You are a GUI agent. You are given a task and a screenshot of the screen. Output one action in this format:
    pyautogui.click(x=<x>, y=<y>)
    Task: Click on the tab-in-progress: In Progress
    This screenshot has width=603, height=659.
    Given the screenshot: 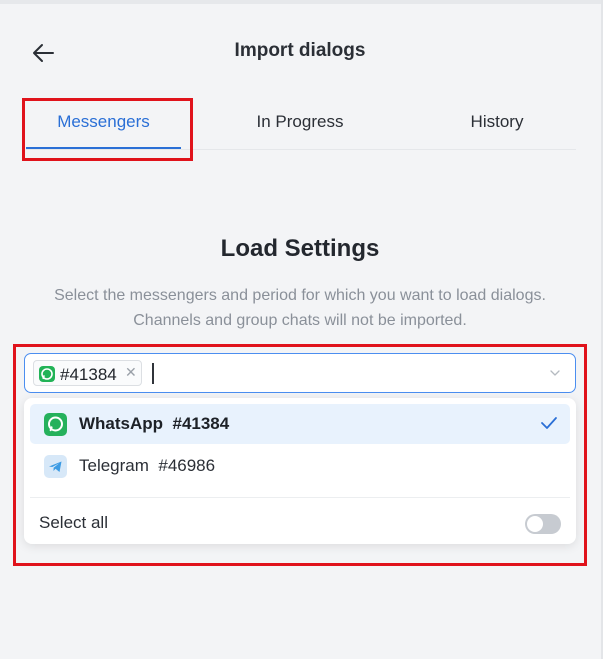 What is the action you would take?
    pyautogui.click(x=300, y=130)
    